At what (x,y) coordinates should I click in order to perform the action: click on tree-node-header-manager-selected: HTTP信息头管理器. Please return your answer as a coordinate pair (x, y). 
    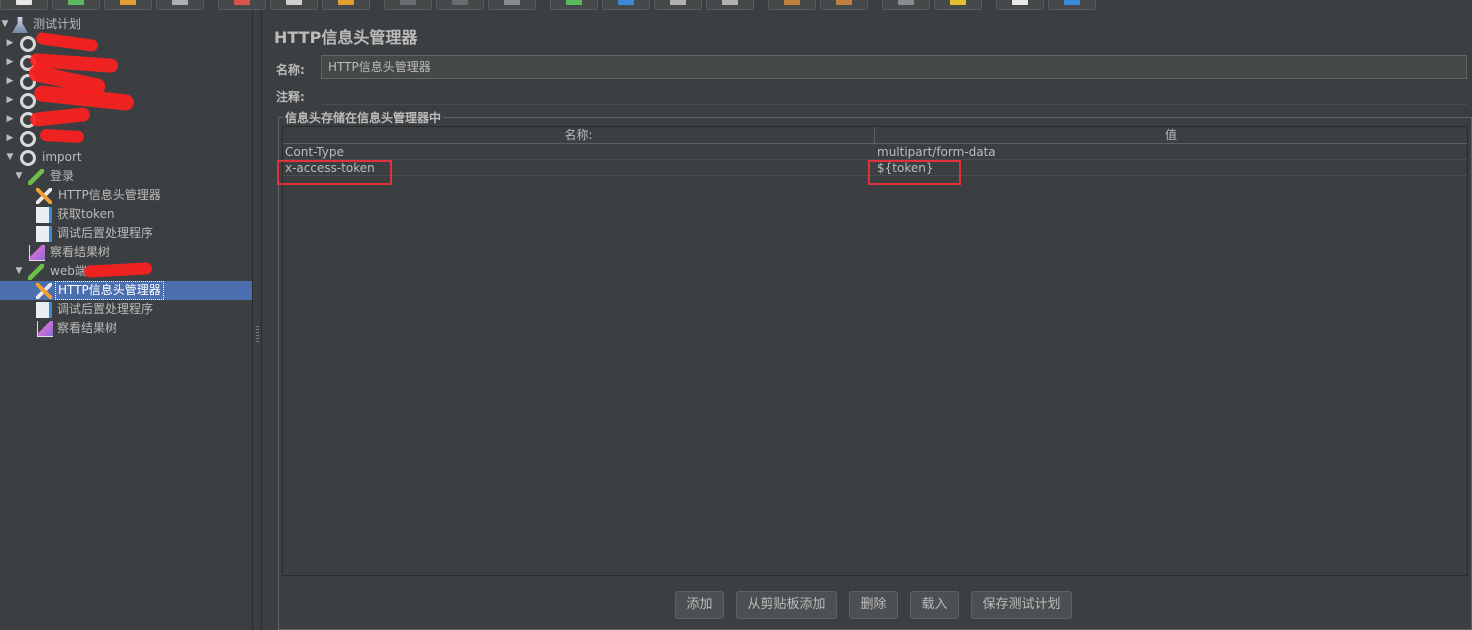
    Looking at the image, I should click on (126, 290).